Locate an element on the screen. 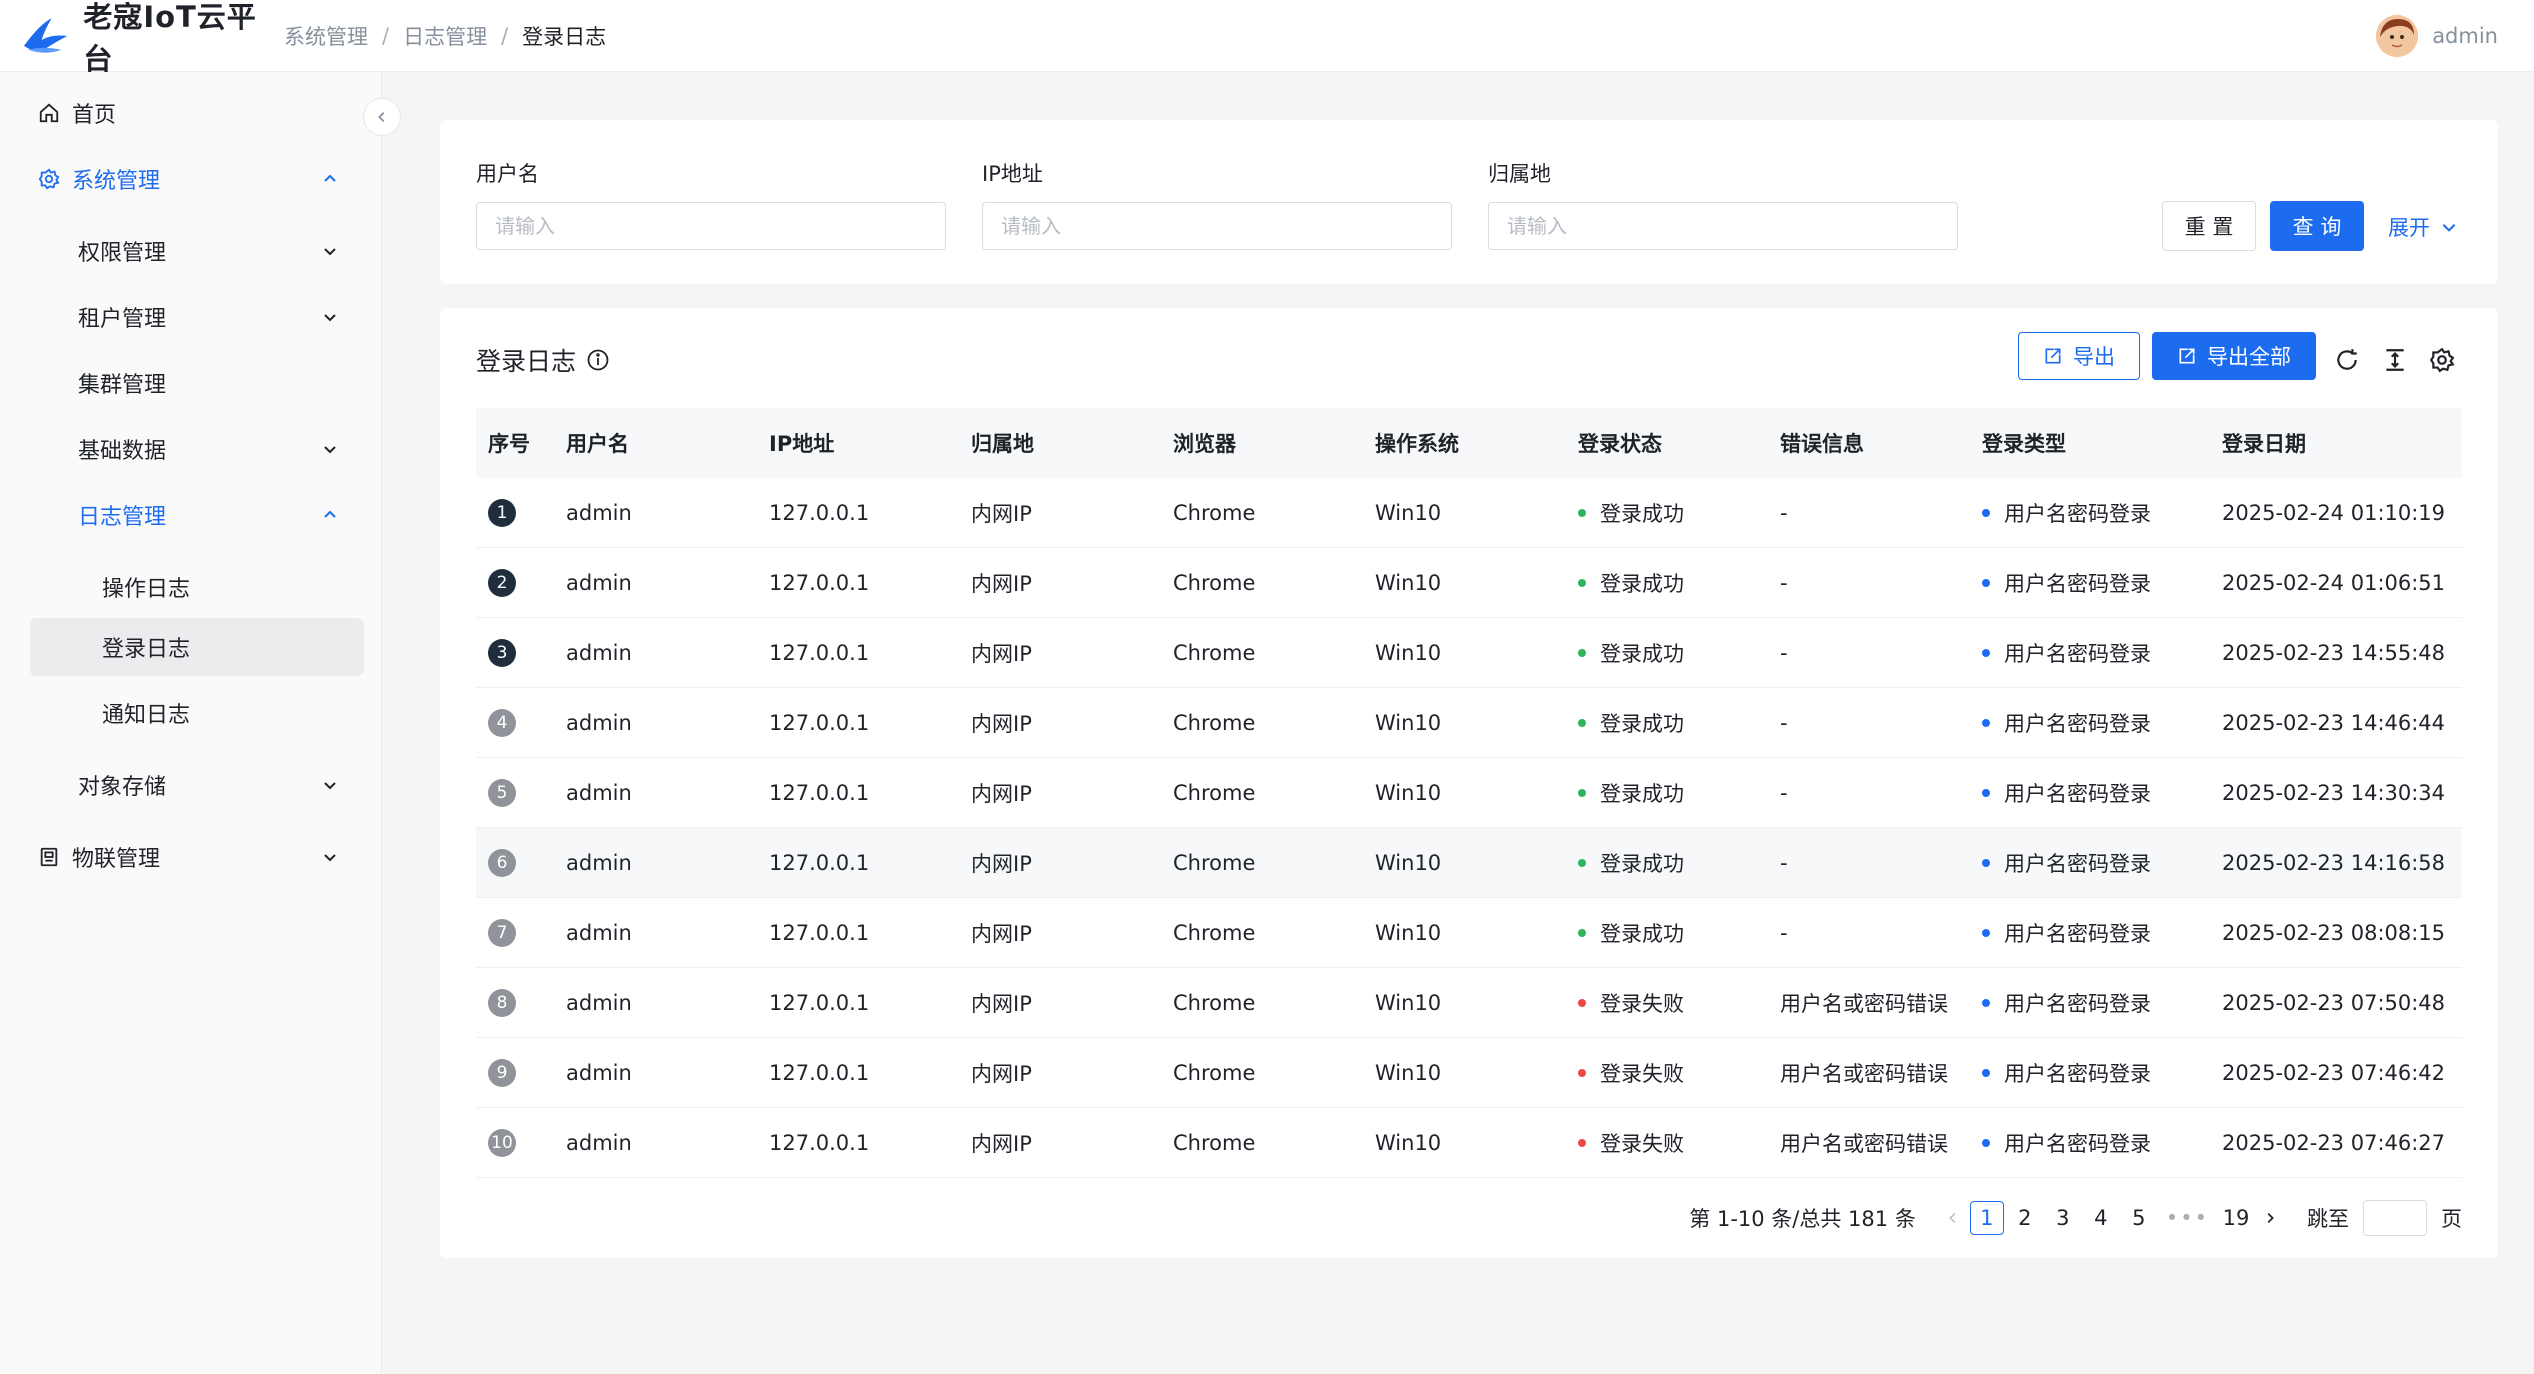  sidebar-item-operation-log: 操作日志 is located at coordinates (197, 587).